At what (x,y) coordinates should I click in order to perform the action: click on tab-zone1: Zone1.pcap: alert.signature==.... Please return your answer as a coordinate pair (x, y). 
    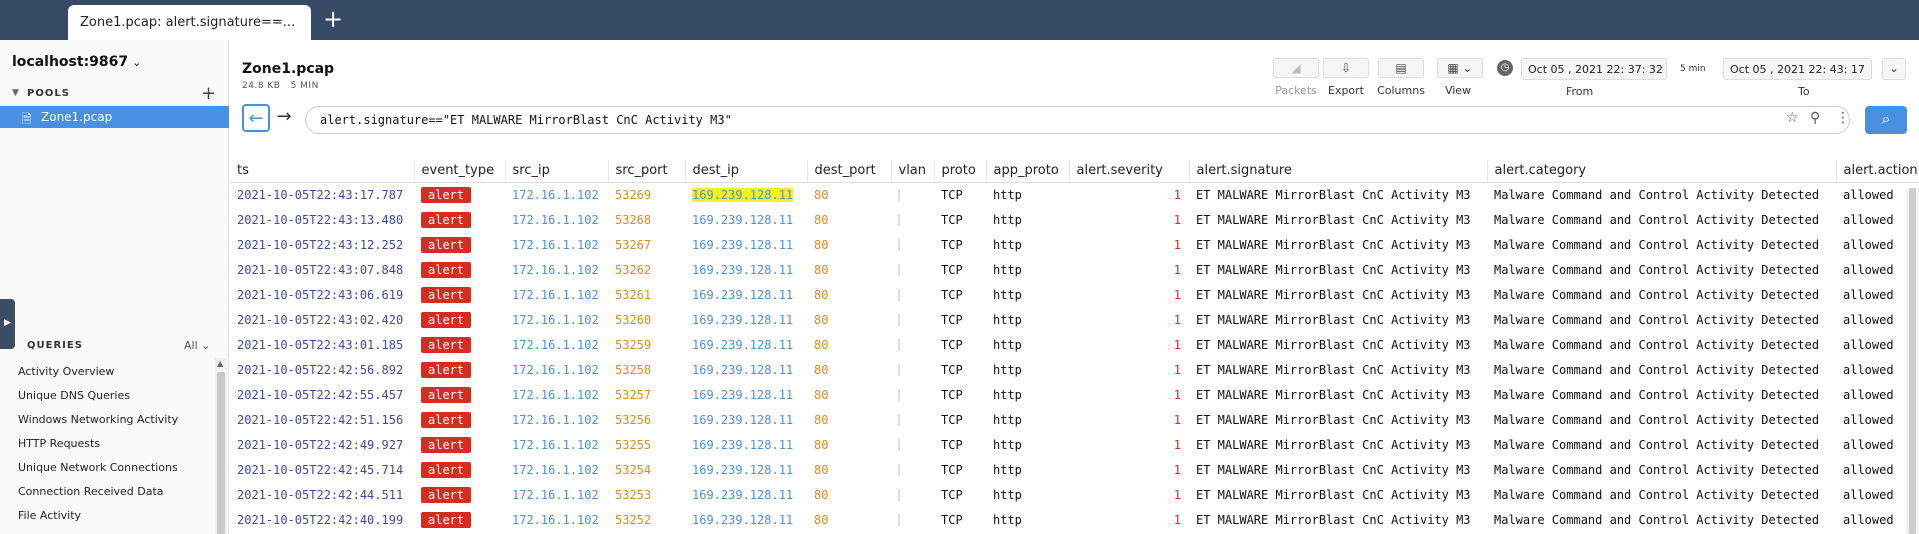
    Looking at the image, I should click on (189, 22).